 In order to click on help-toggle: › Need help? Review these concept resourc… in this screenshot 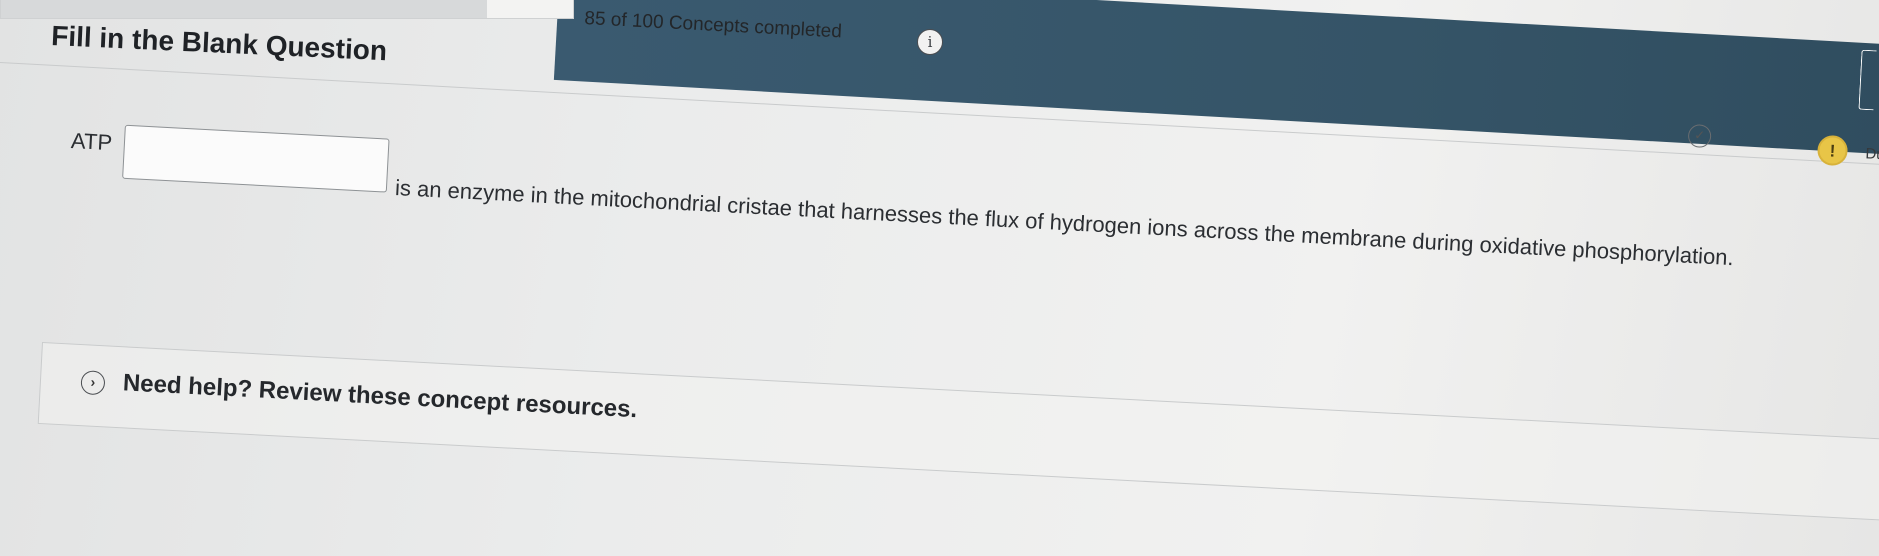, I will do `click(359, 395)`.